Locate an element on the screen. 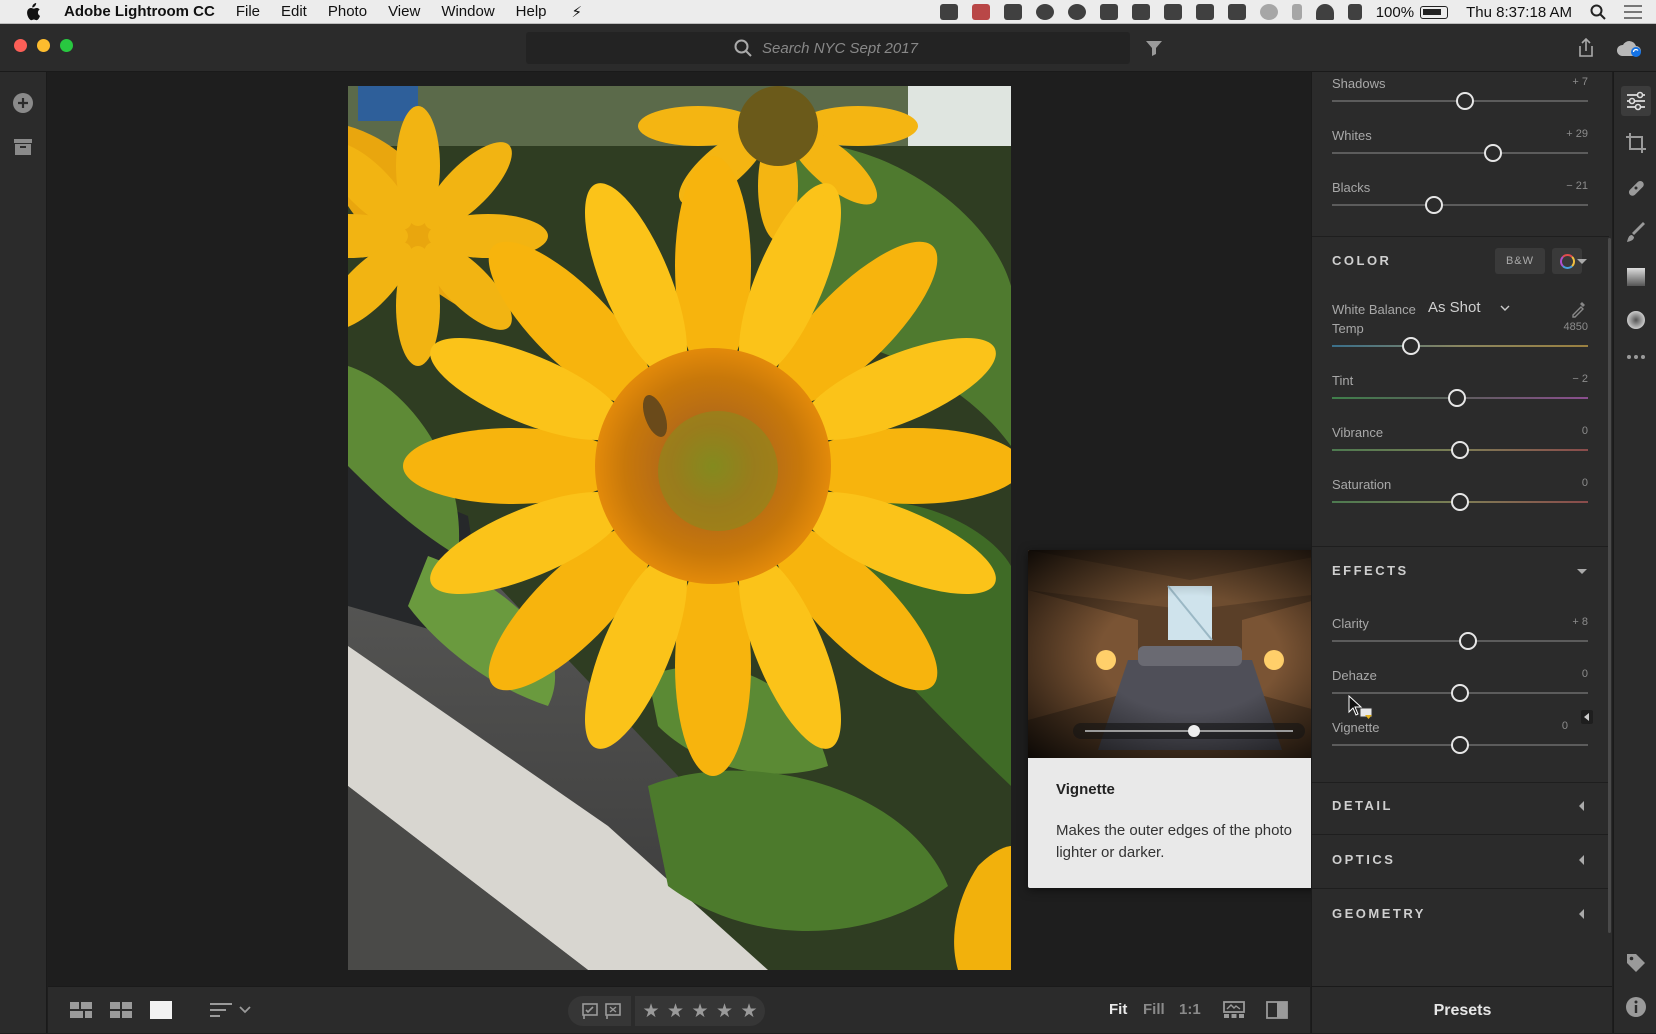 This screenshot has height=1034, width=1656. creative-cloud-tray-icon is located at coordinates (1044, 12).